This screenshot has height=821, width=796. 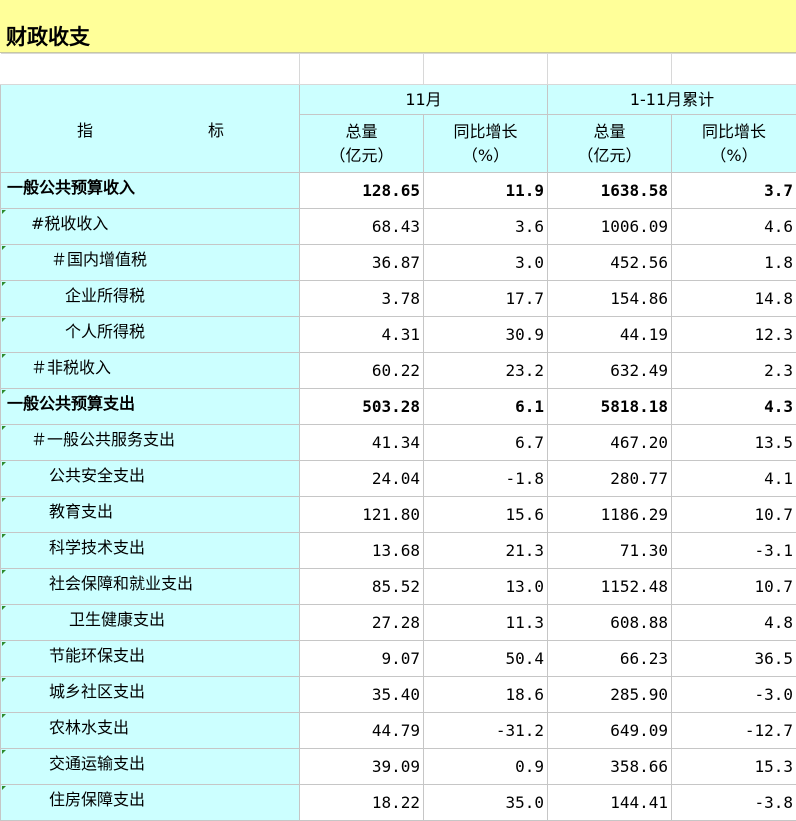 What do you see at coordinates (485, 586) in the screenshot?
I see `month-growth-cell: 13.0` at bounding box center [485, 586].